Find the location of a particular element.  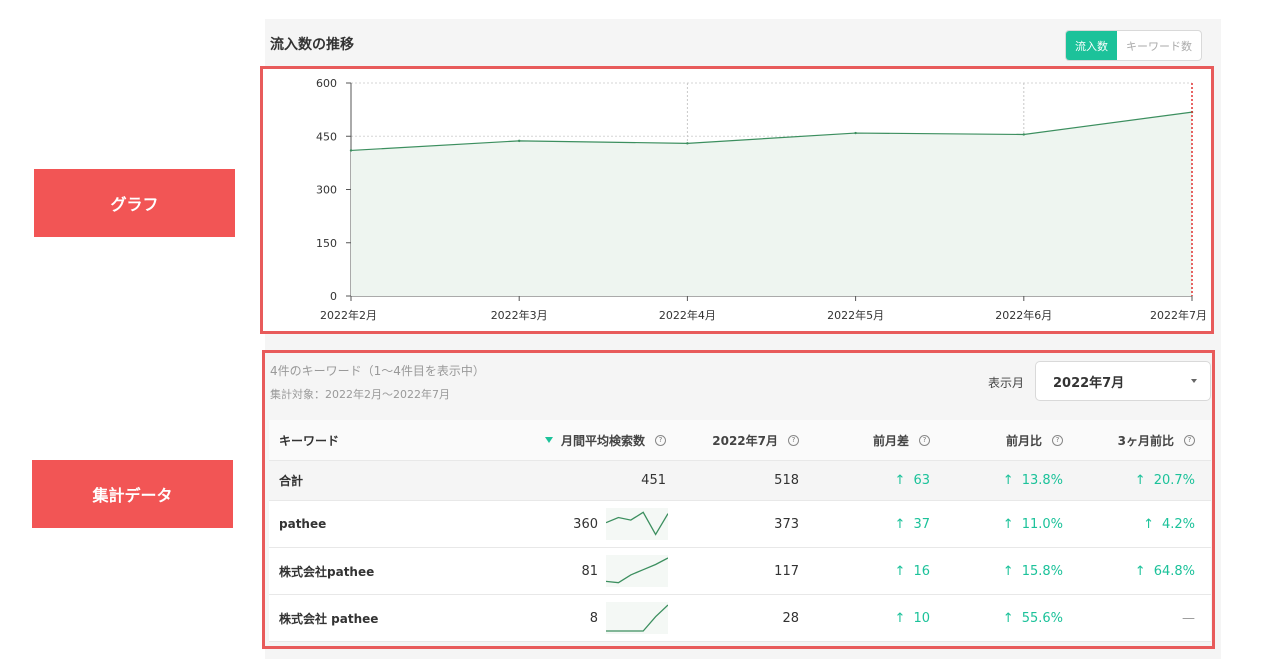

row-ratio: ↑ 11.0% is located at coordinates (1033, 524).